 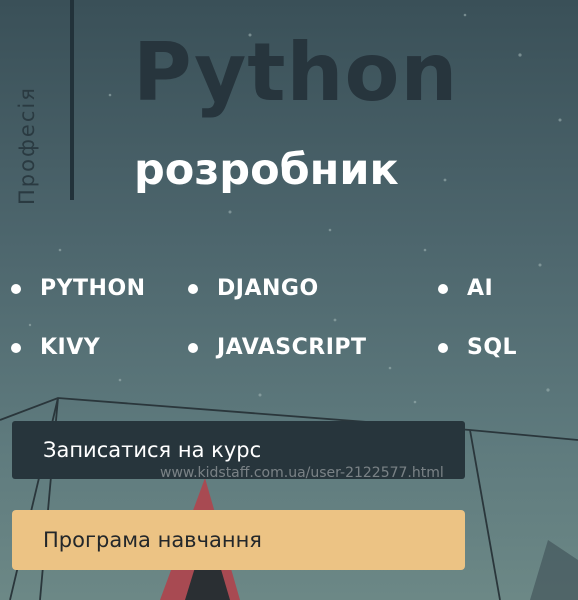 I want to click on page-title: Python, so click(x=296, y=72).